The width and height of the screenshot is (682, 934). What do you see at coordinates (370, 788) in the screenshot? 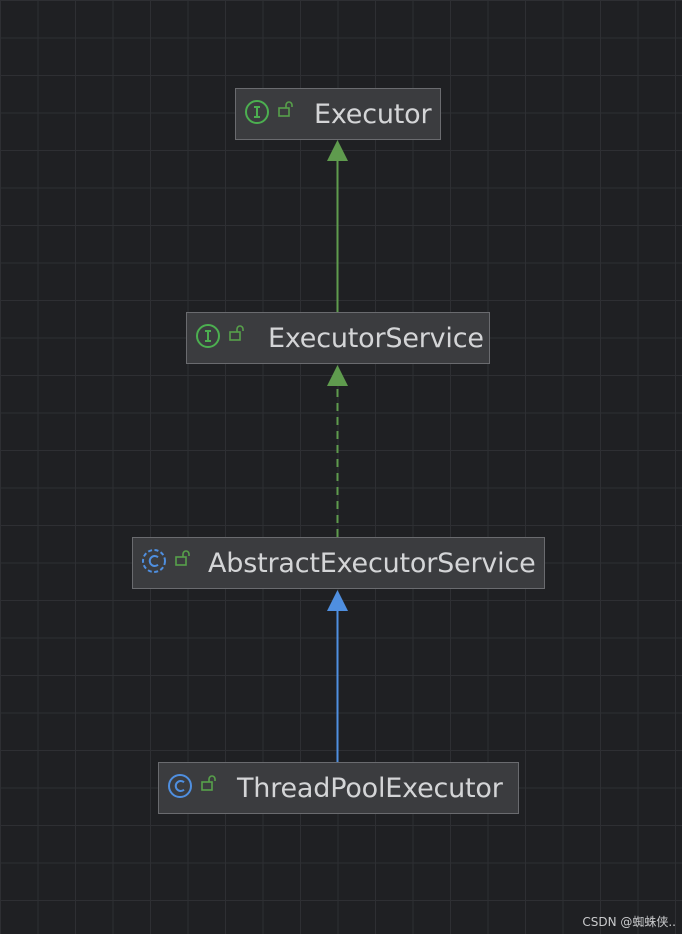
I see `node-label-thread-pool-executor: ThreadPoolExecutor` at bounding box center [370, 788].